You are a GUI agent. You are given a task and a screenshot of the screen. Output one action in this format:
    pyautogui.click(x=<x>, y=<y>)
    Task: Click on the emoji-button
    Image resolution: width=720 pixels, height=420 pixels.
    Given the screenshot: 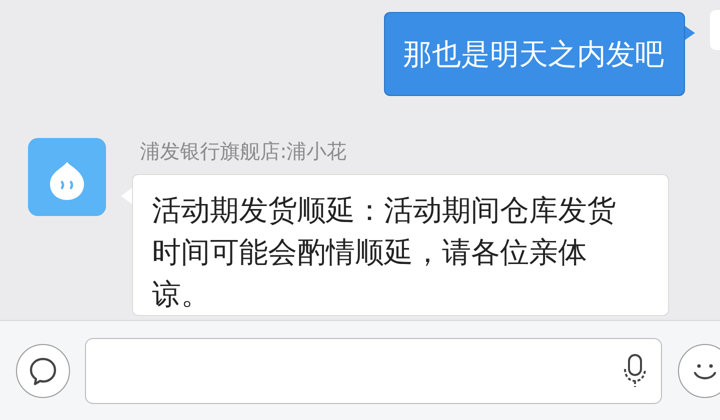 What is the action you would take?
    pyautogui.click(x=699, y=371)
    